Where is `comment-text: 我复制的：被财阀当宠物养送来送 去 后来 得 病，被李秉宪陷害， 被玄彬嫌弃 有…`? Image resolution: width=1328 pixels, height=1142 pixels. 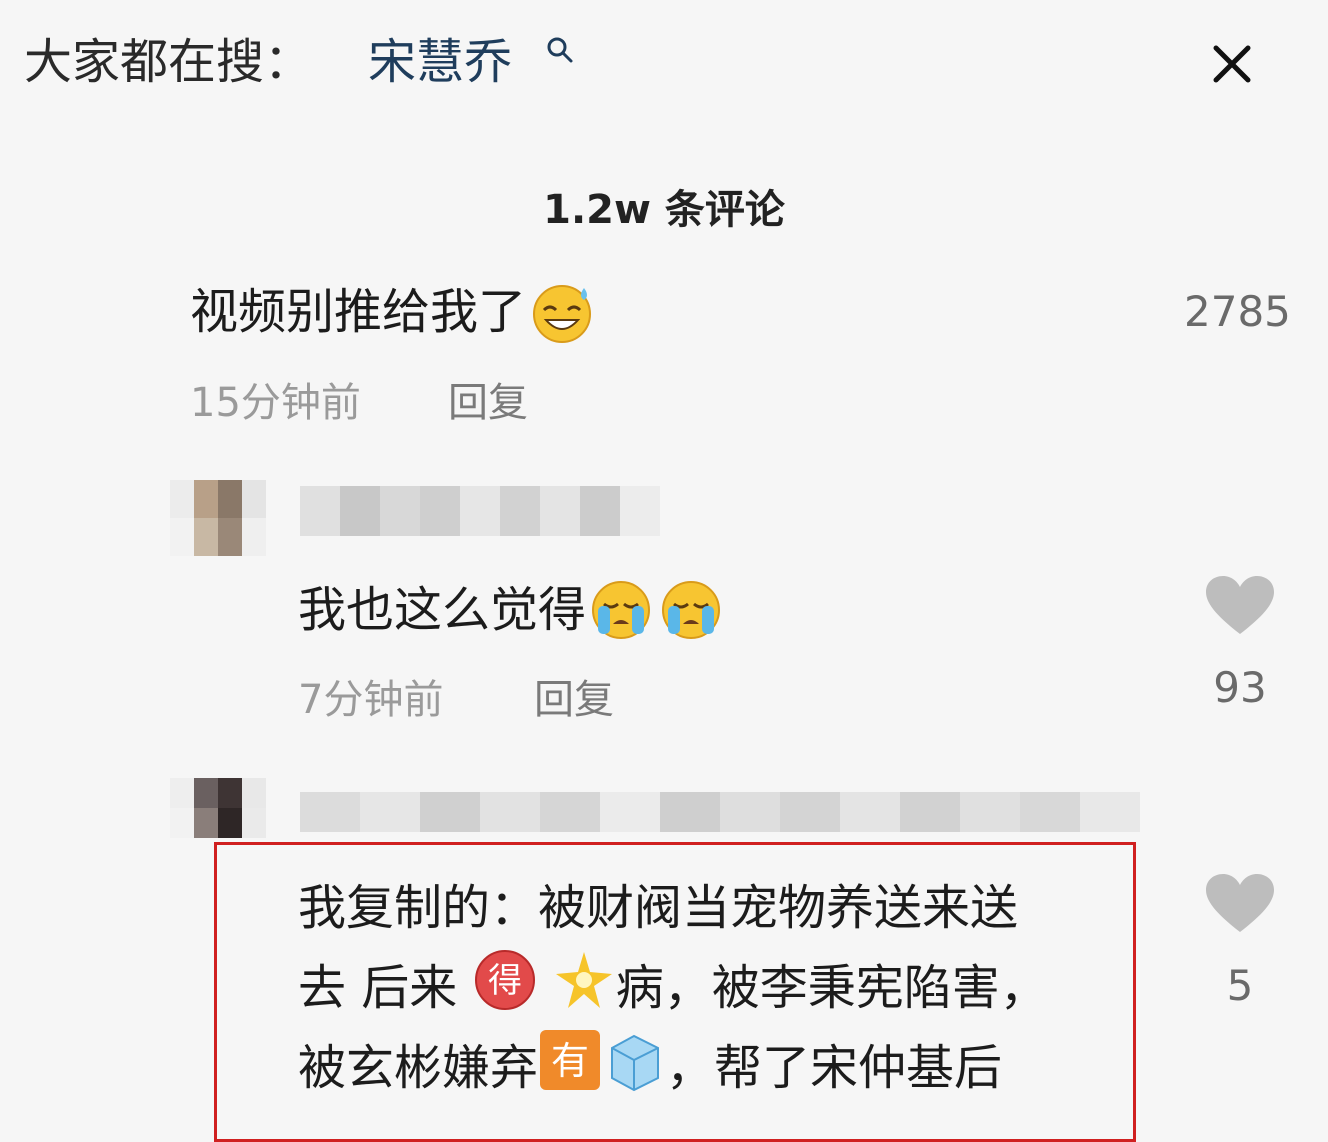
comment-text: 我复制的：被财阀当宠物养送来送 去 后来 得 病，被李秉宪陷害， 被玄彬嫌弃 有… is located at coordinates (673, 988).